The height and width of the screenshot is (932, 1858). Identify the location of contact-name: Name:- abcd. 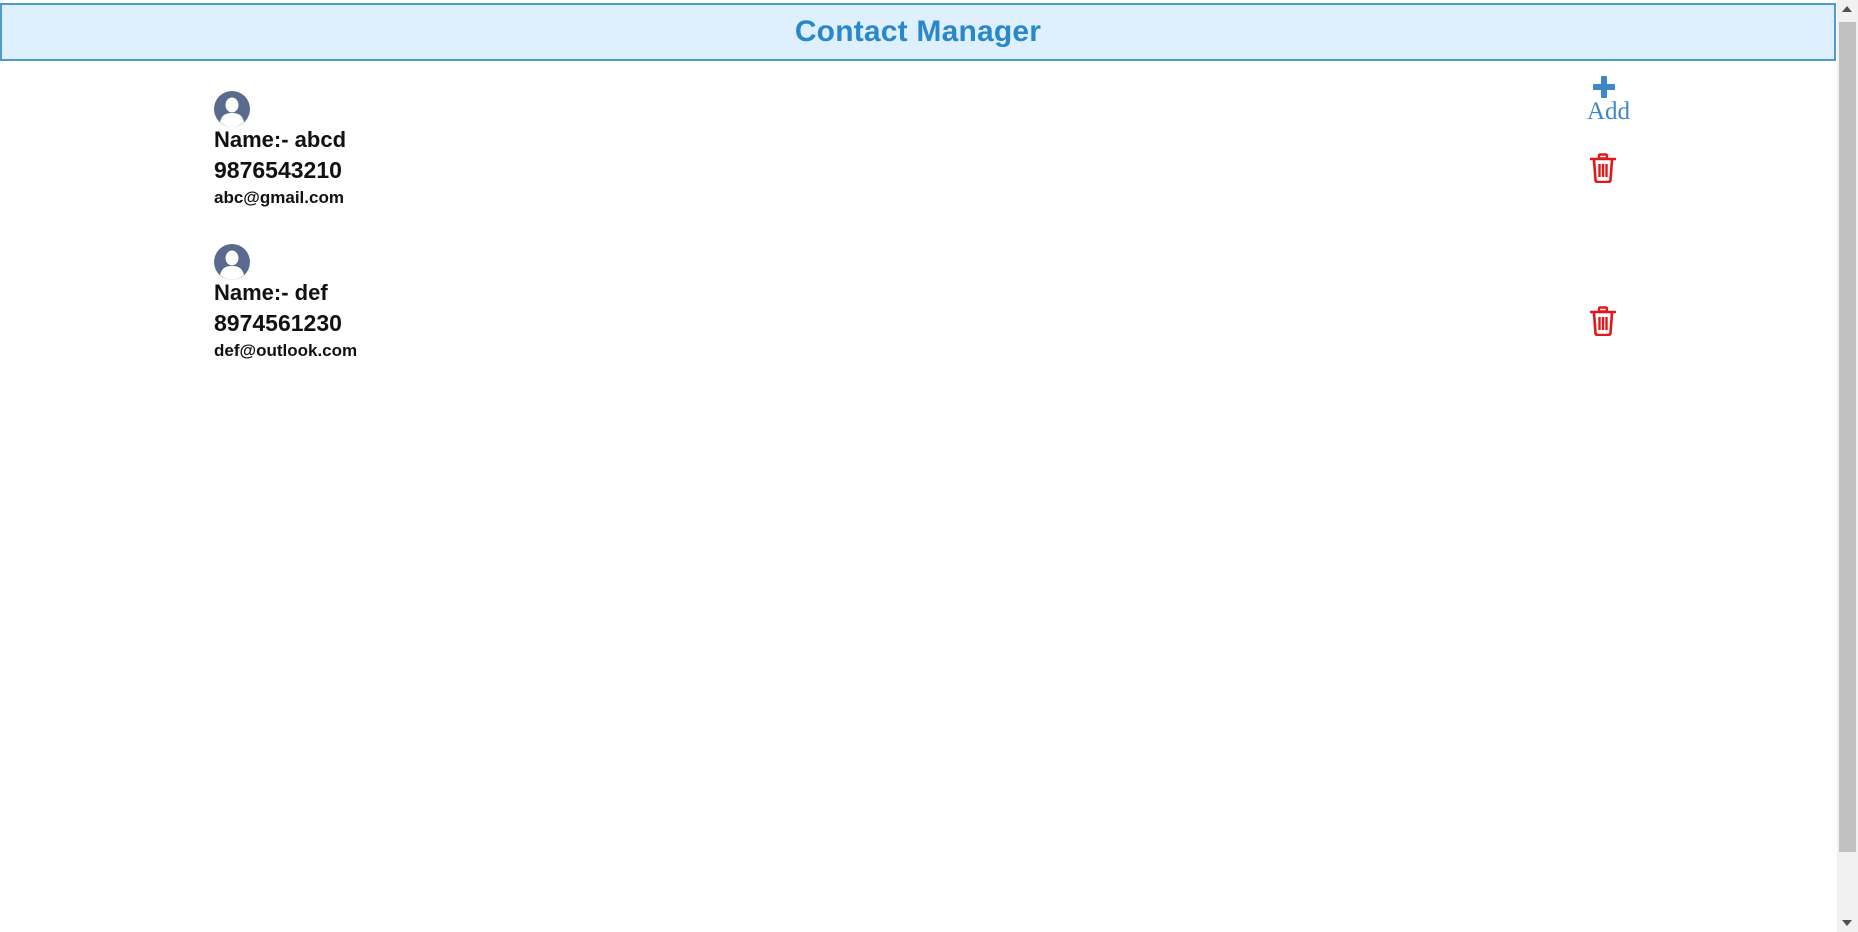
(280, 139).